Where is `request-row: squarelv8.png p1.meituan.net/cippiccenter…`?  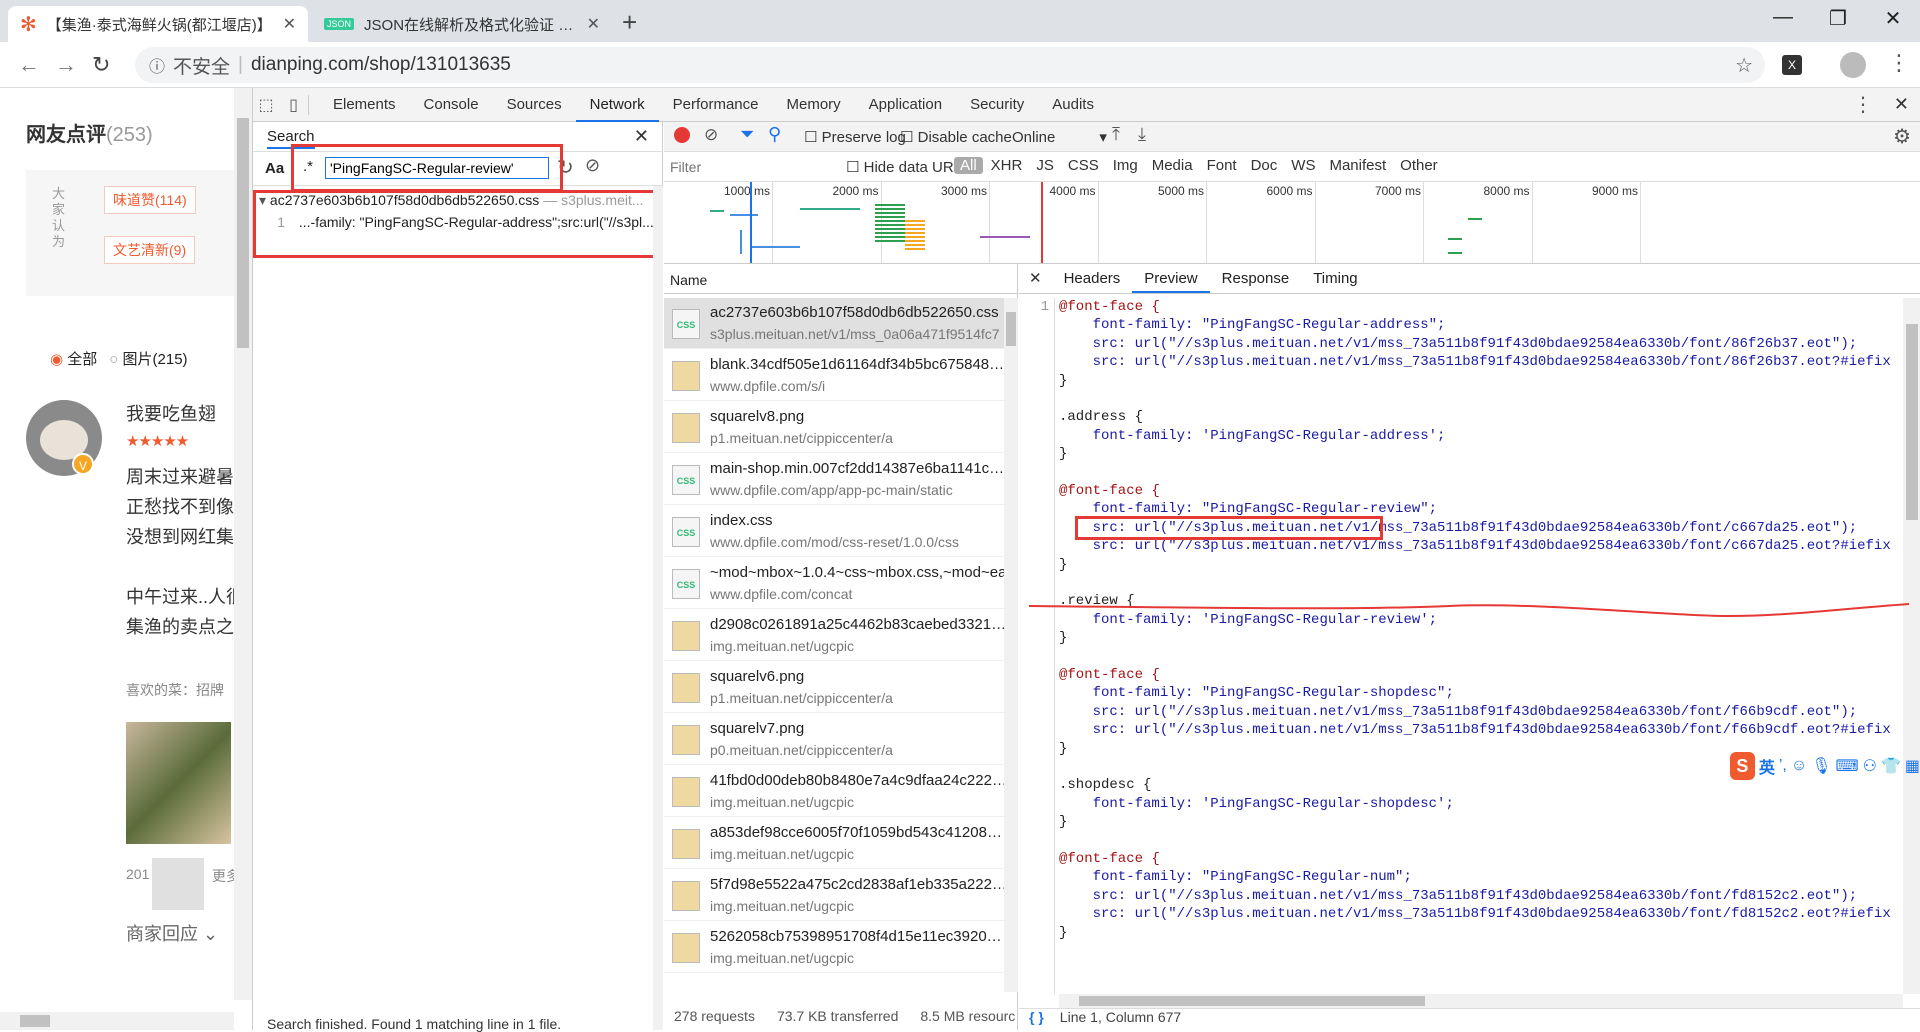 request-row: squarelv8.png p1.meituan.net/cippiccenter… is located at coordinates (841, 427).